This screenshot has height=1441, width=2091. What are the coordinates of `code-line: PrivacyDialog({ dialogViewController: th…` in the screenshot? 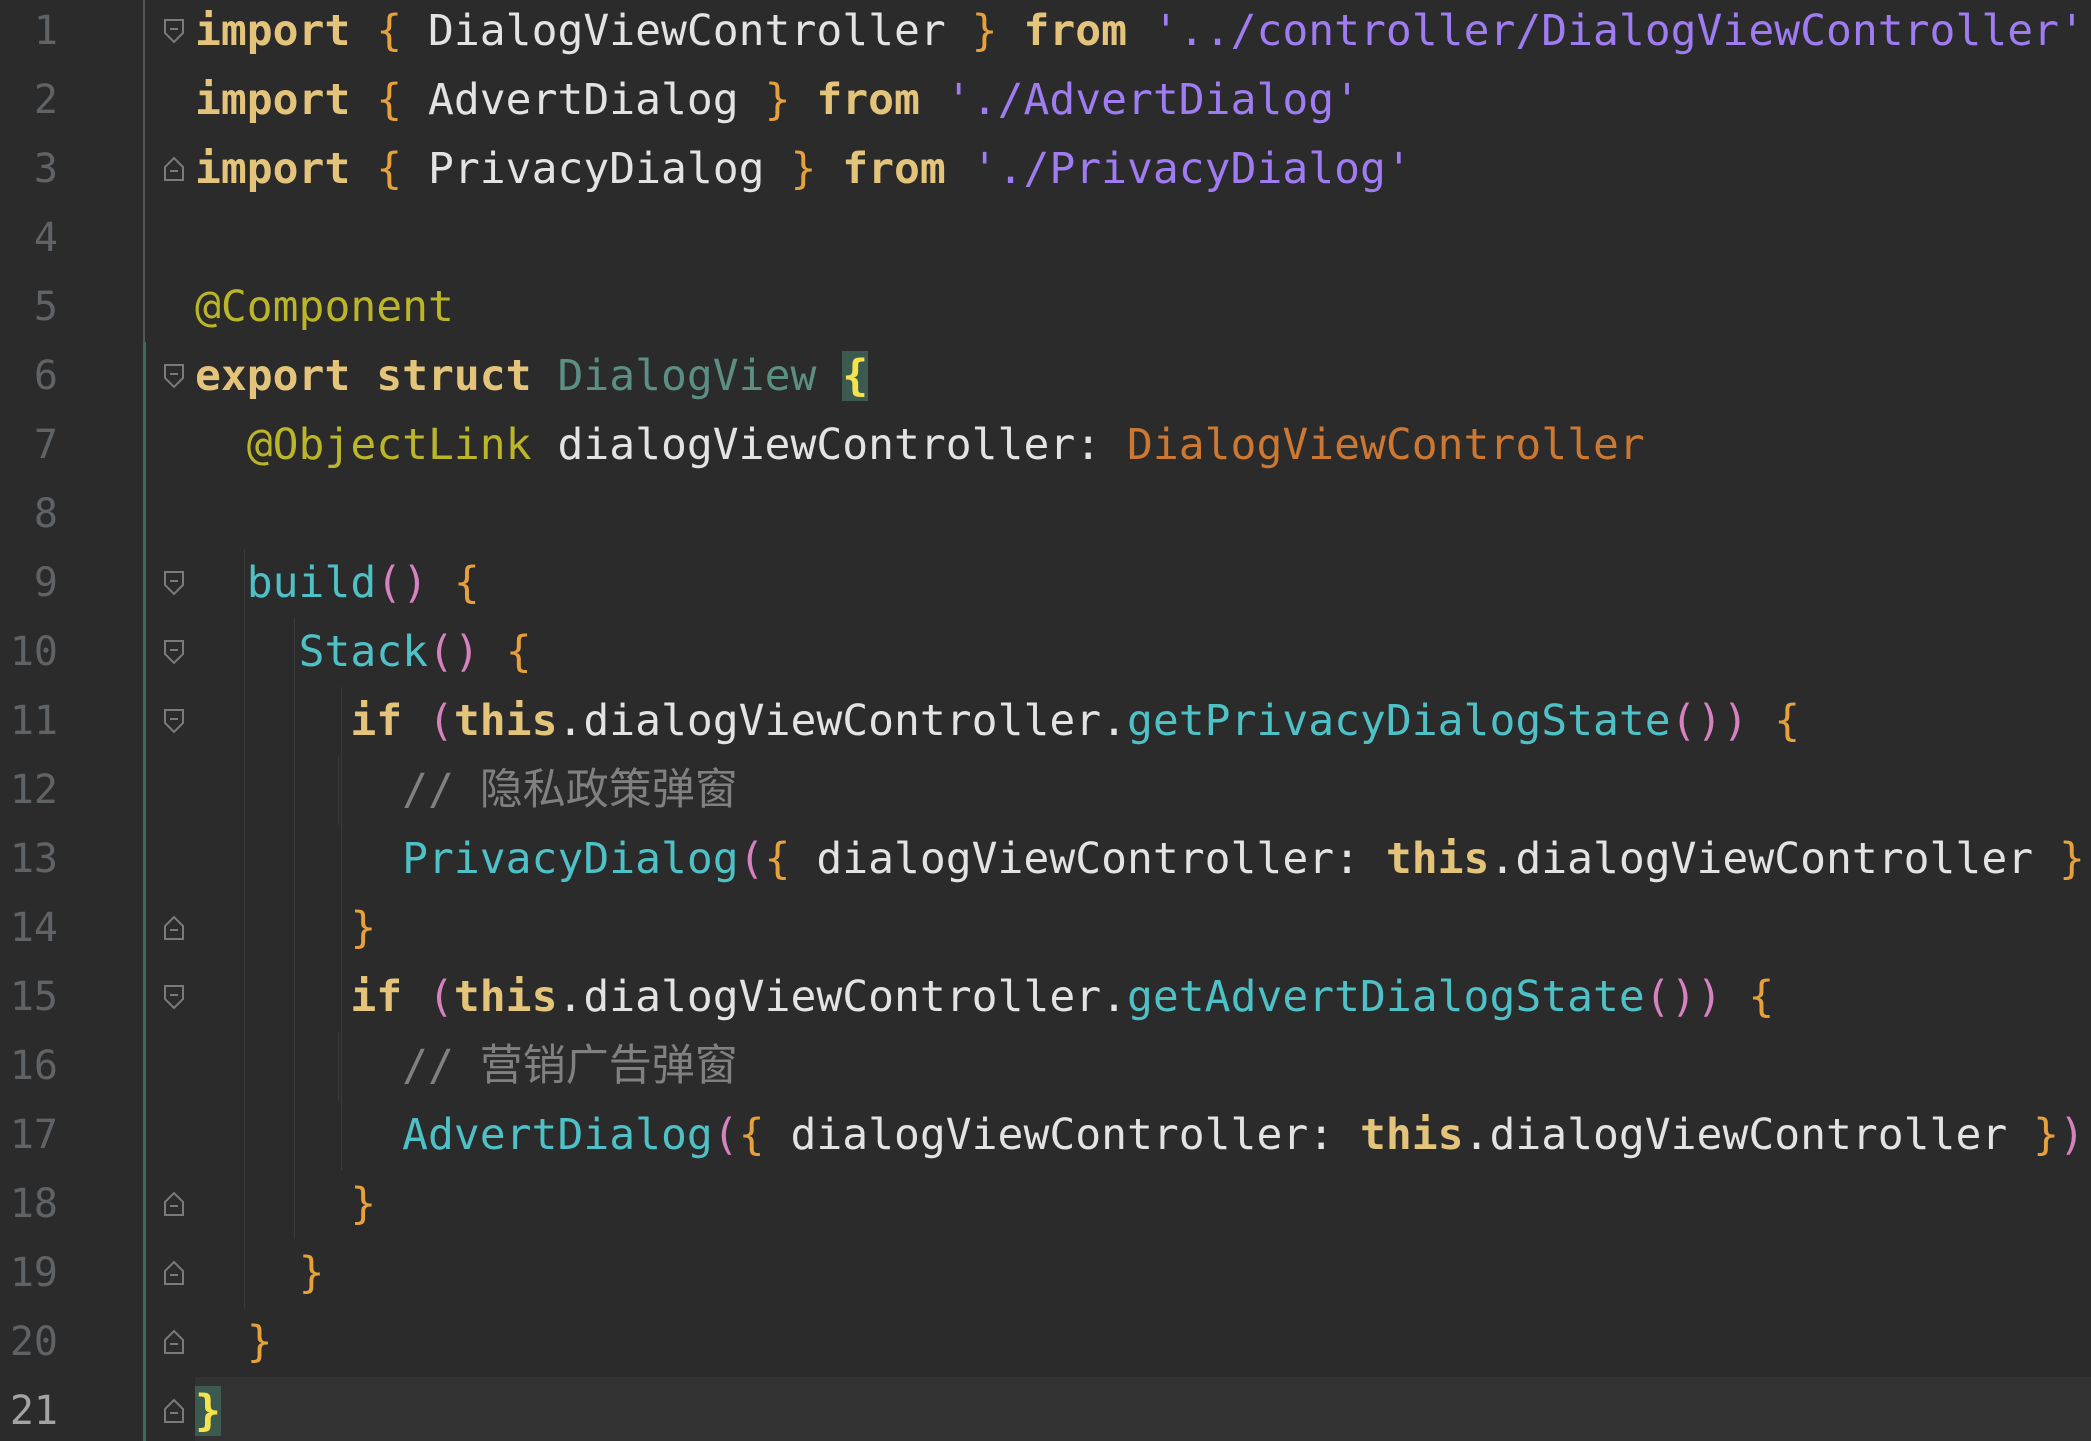 It's located at (1143, 859).